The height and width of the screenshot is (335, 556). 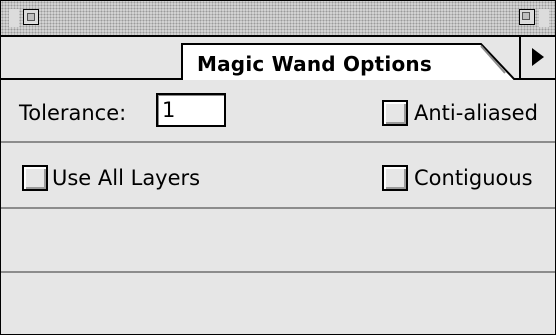 I want to click on use-all-layers-label: Use All Layers, so click(x=126, y=178).